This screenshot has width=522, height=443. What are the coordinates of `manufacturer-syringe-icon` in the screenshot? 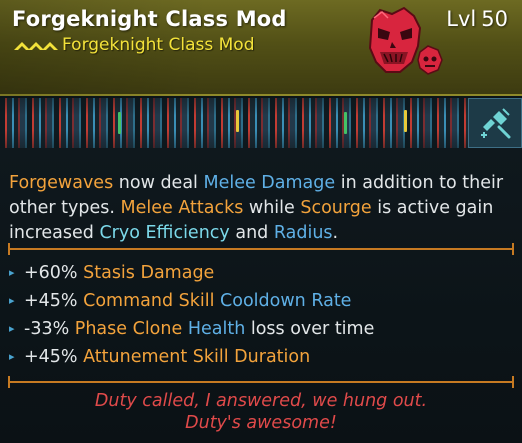 It's located at (496, 123).